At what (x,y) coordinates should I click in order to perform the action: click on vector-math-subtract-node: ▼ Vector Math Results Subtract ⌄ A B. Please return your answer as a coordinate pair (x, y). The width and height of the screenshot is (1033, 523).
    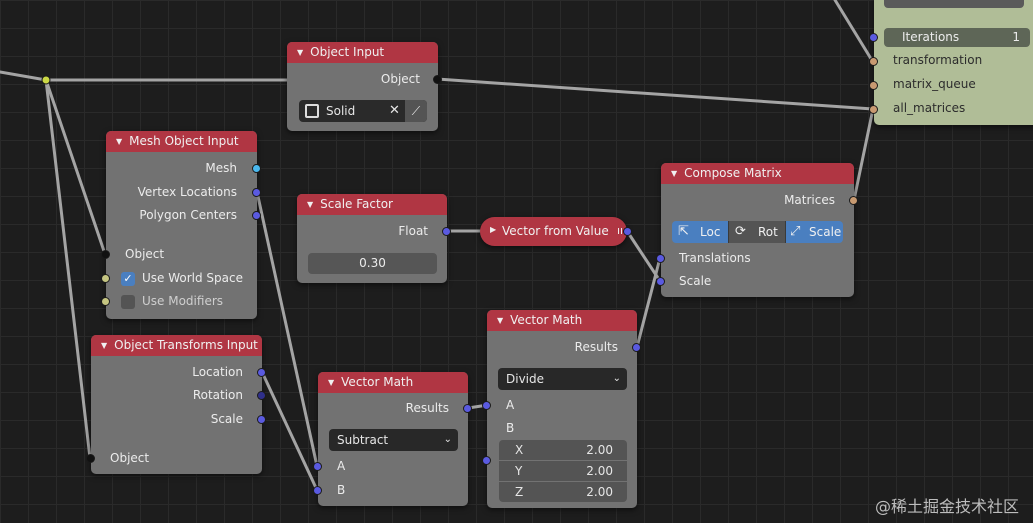
    Looking at the image, I should click on (392, 439).